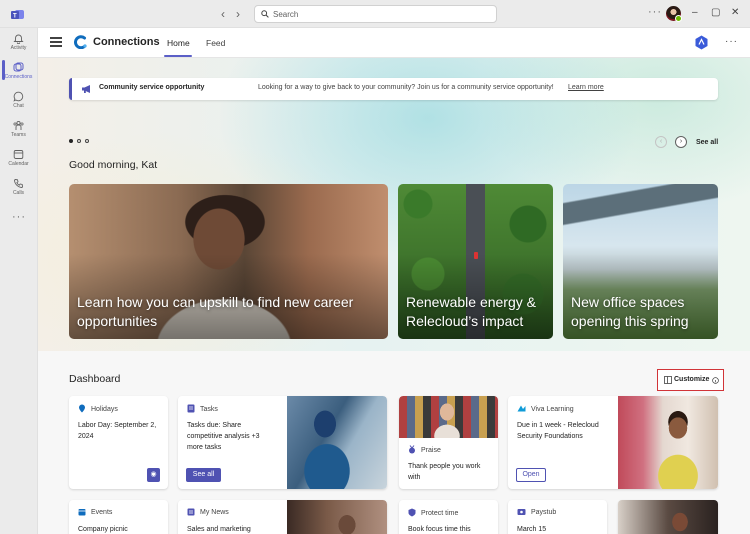  Describe the element at coordinates (209, 409) in the screenshot. I see `card-header-label: Tasks` at that location.